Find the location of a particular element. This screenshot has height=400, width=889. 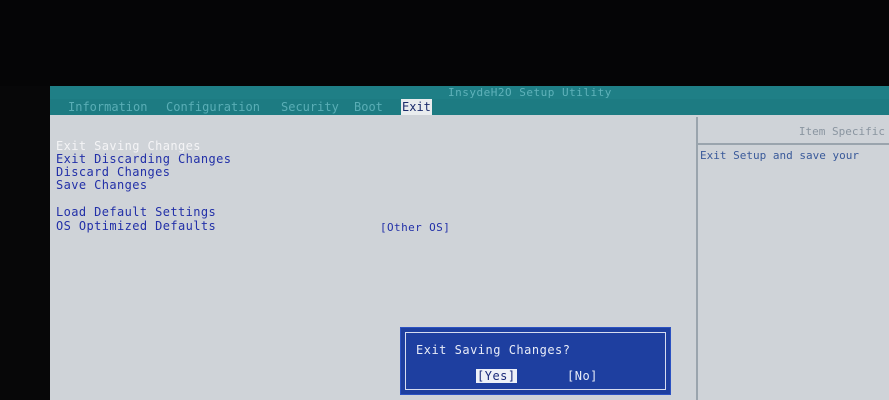

title-bar: InsydeH2O Setup Utility is located at coordinates (469, 93).